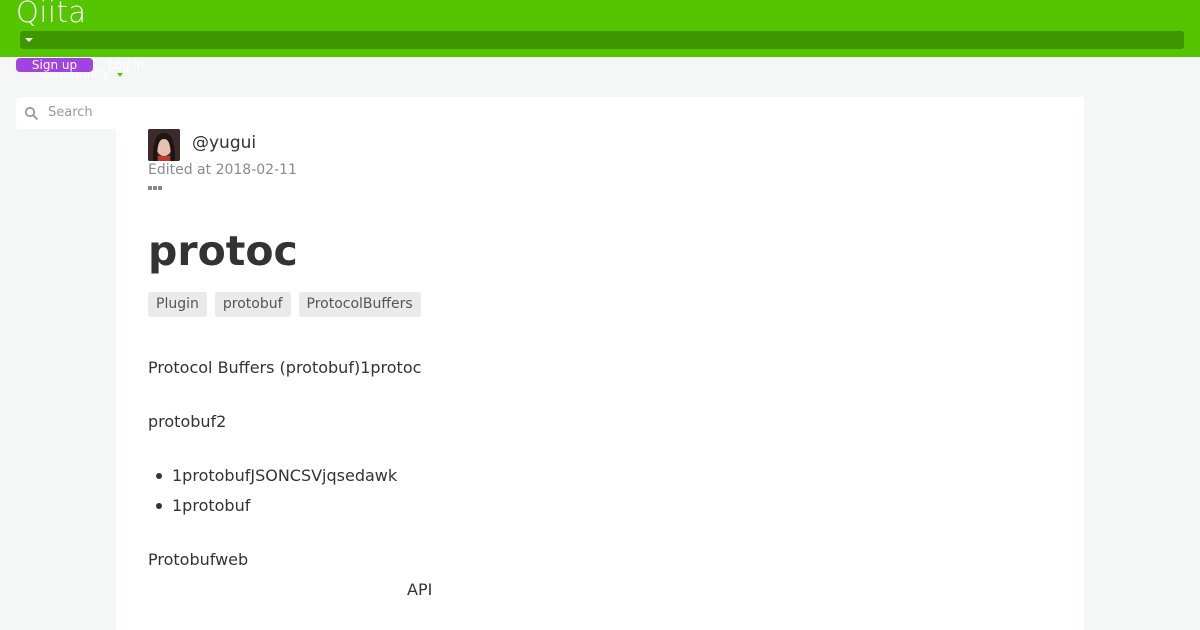 This screenshot has width=1200, height=630. I want to click on paragraph-4: API, so click(420, 589).